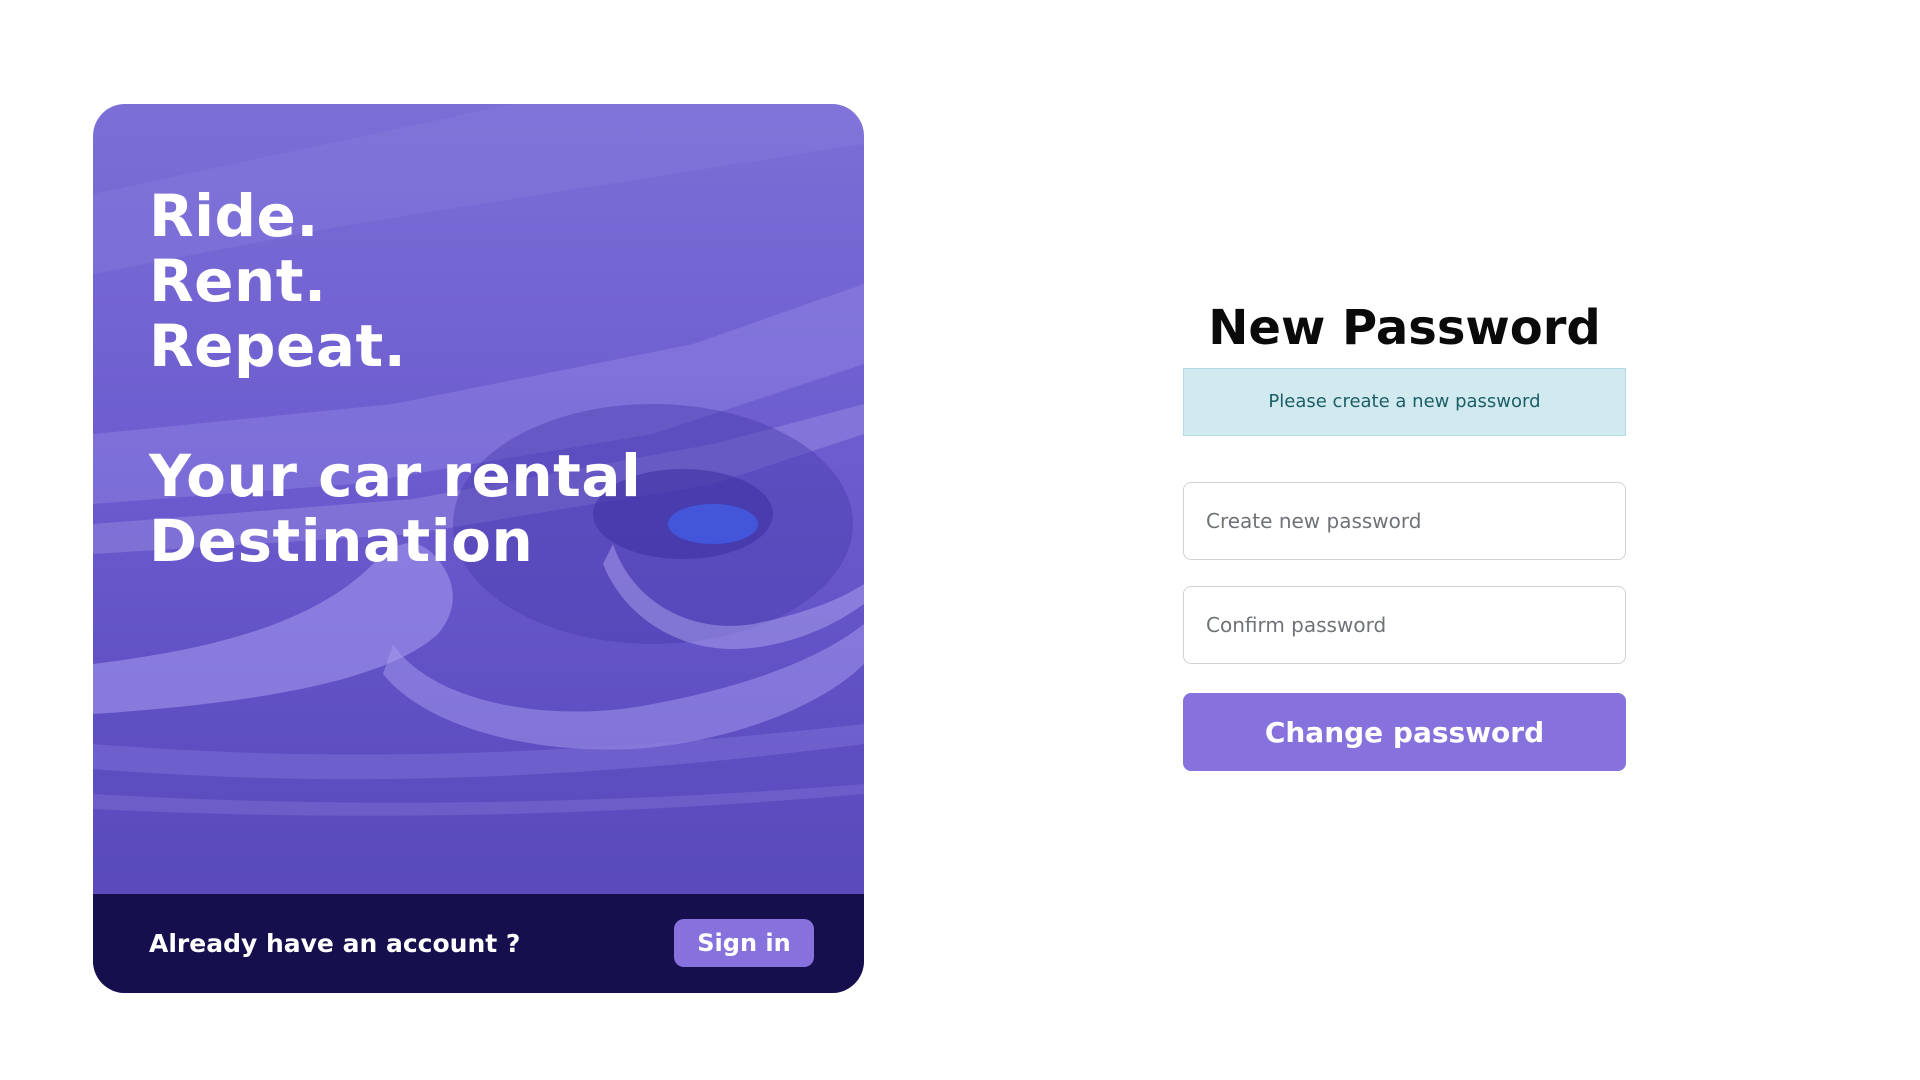 The width and height of the screenshot is (1920, 1080). What do you see at coordinates (278, 346) in the screenshot?
I see `hero-line-repeat: Repeat.` at bounding box center [278, 346].